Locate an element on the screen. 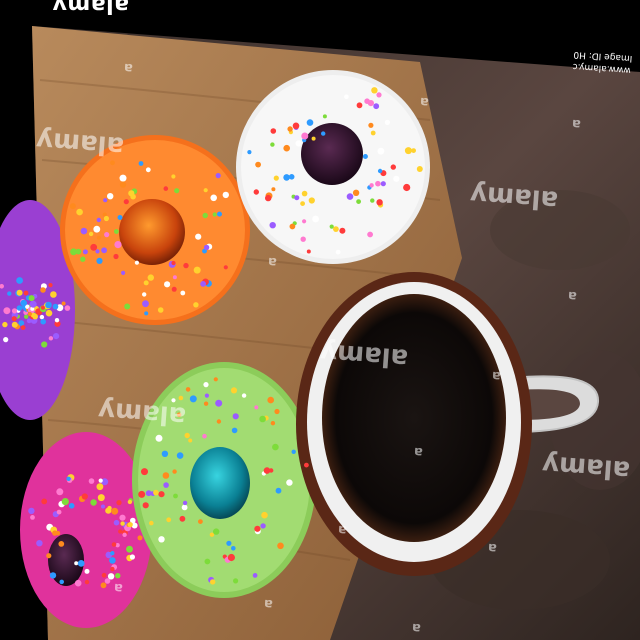  image-credit: www.alamy.c Image ID: H0 is located at coordinates (602, 62).